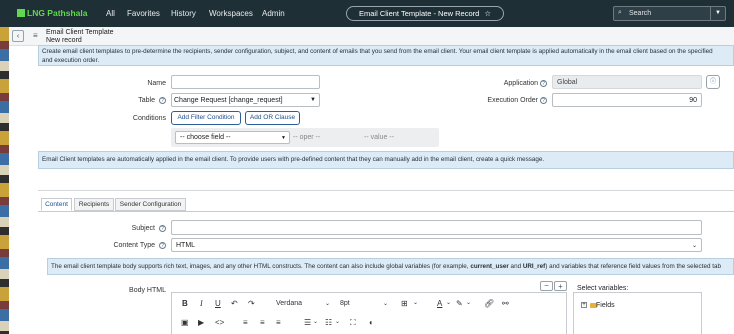  What do you see at coordinates (386, 190) in the screenshot?
I see `tab-section-divider` at bounding box center [386, 190].